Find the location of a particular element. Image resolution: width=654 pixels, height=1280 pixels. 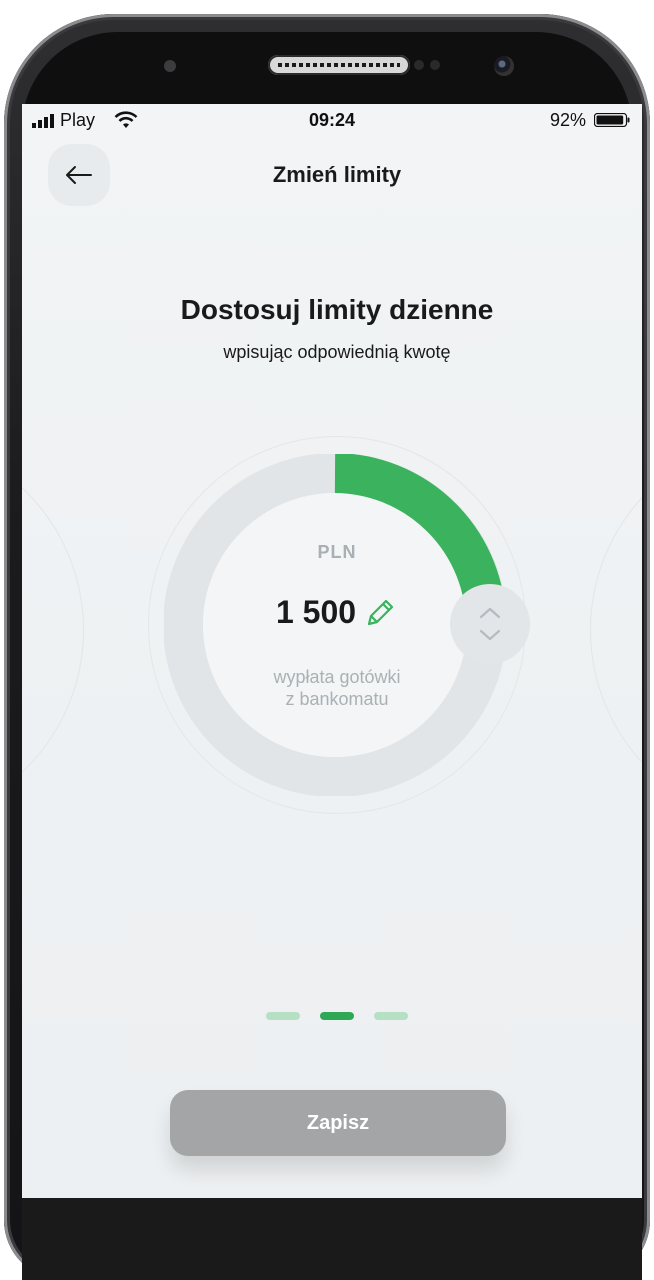

stepper-increase-button is located at coordinates (490, 613).